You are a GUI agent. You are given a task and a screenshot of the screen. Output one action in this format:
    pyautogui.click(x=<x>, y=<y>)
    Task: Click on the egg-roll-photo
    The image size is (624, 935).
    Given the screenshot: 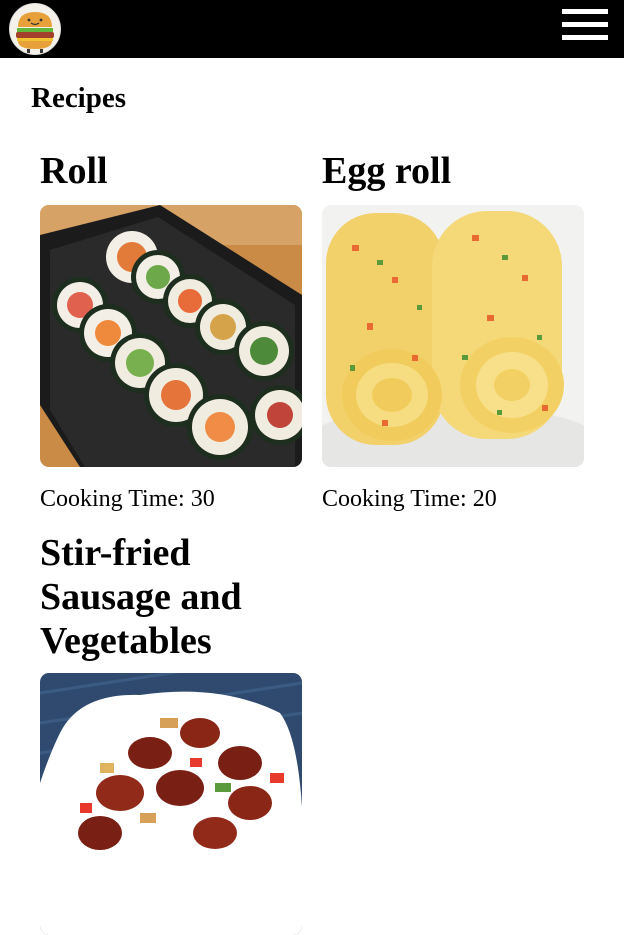 What is the action you would take?
    pyautogui.click(x=453, y=336)
    